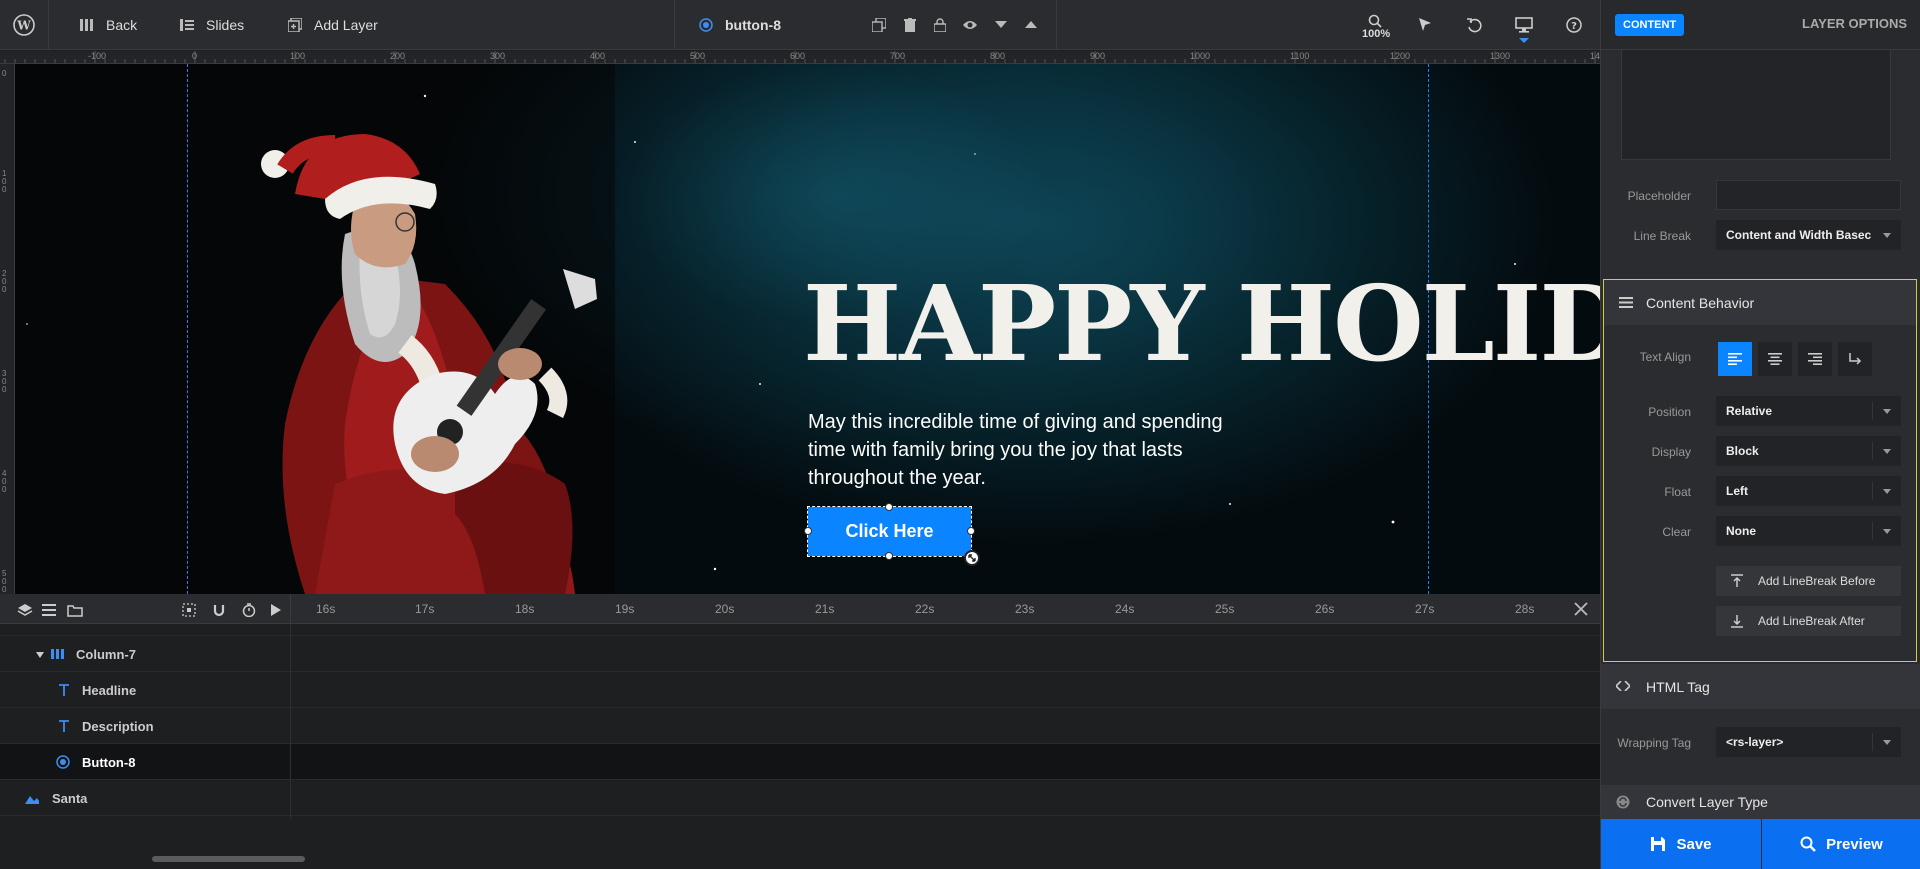 The height and width of the screenshot is (869, 1920). I want to click on position-value: Relative, so click(1749, 411).